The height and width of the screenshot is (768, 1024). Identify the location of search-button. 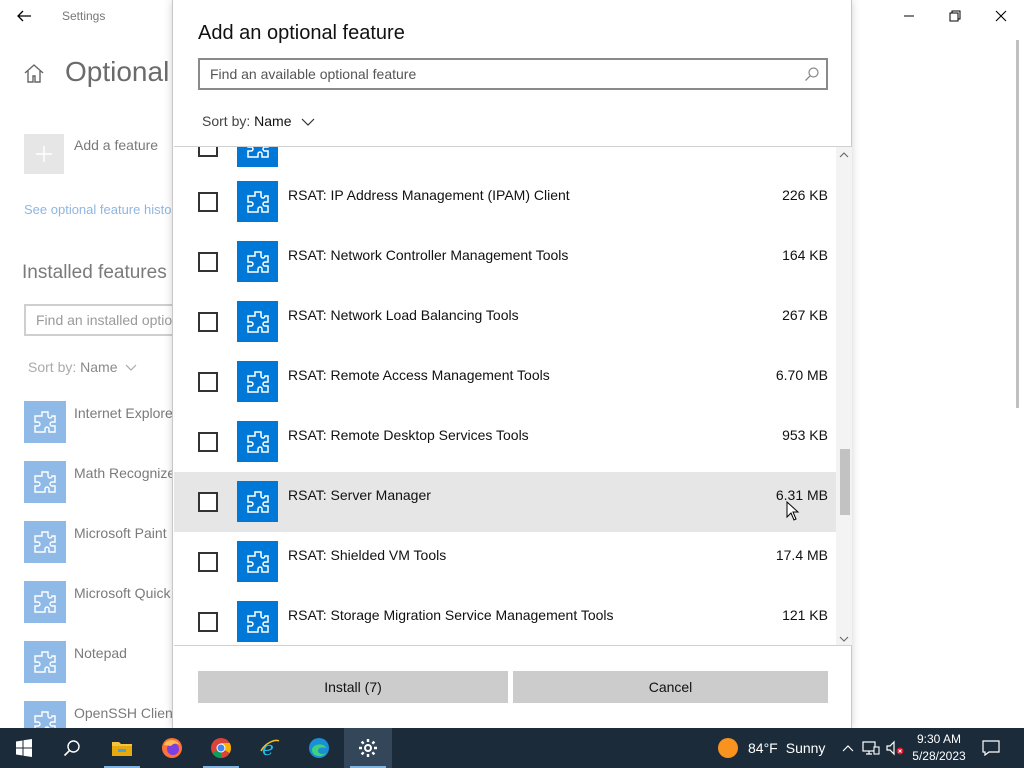
(72, 748).